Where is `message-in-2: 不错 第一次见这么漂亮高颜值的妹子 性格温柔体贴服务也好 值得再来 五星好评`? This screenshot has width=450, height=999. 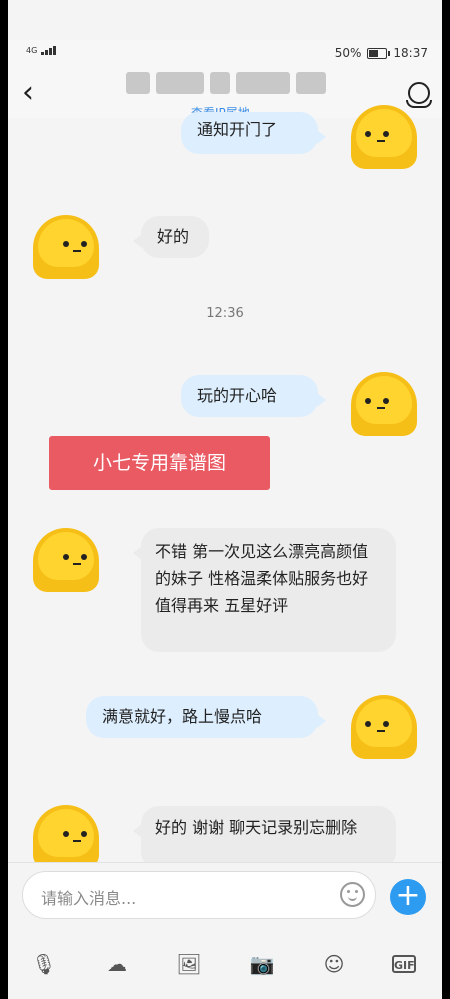 message-in-2: 不错 第一次见这么漂亮高颜值的妹子 性格温柔体贴服务也好 值得再来 五星好评 is located at coordinates (264, 590).